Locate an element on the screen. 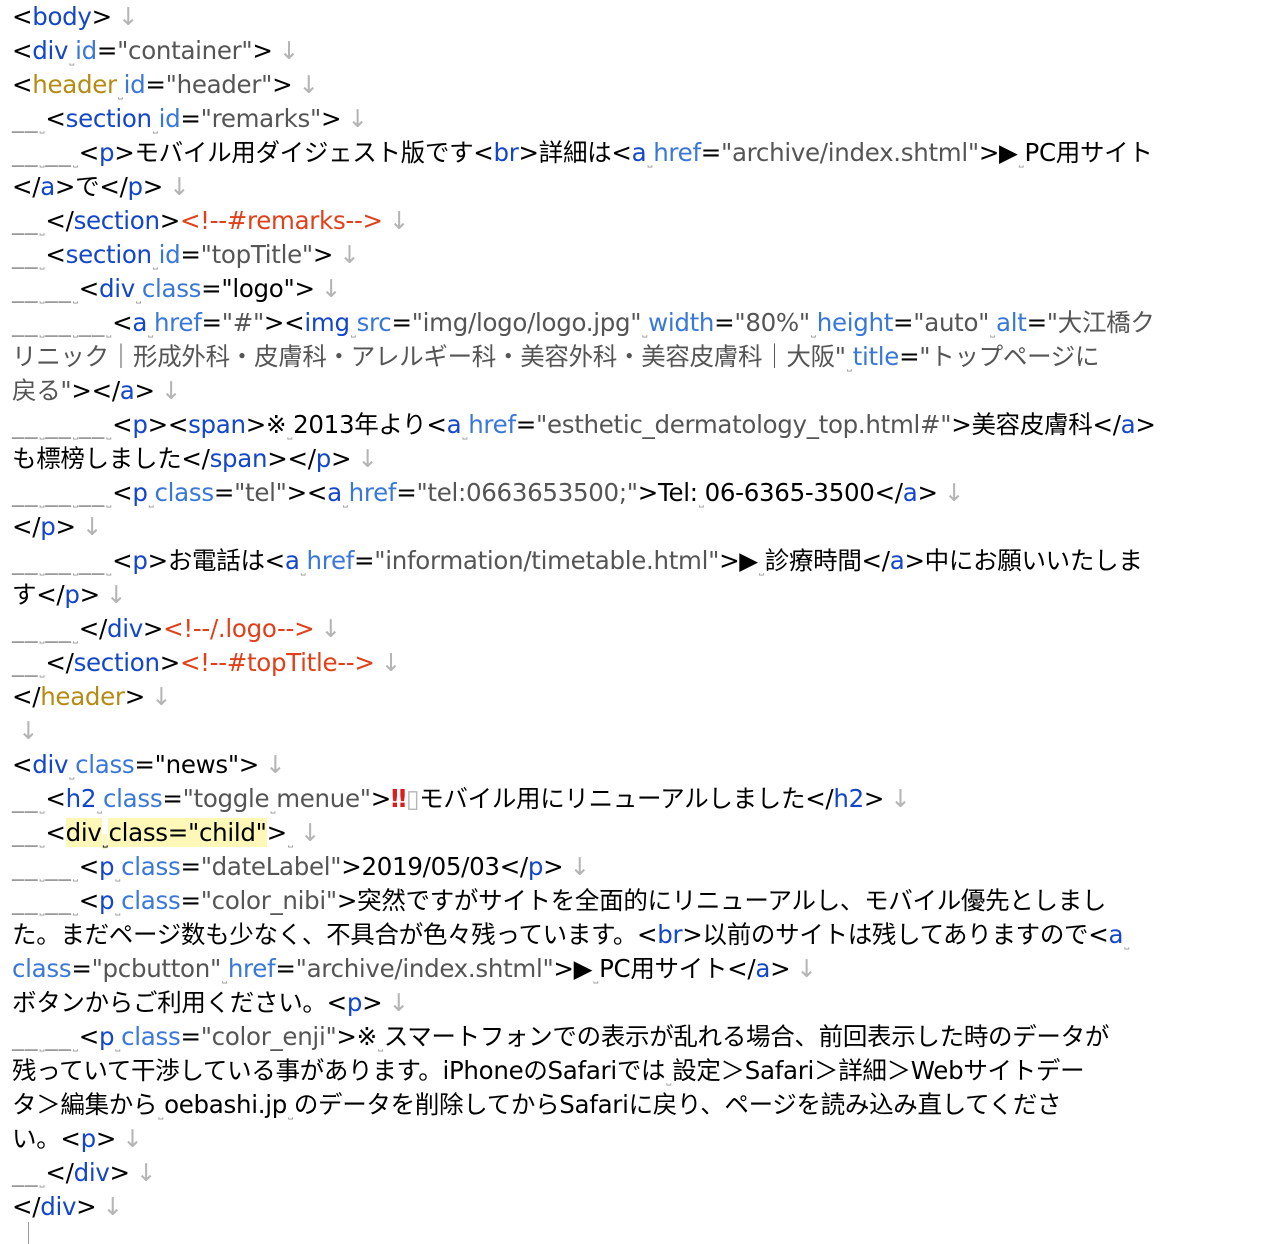  code-line: __˽</section><!--#remarks--> ↓ is located at coordinates (645, 221).